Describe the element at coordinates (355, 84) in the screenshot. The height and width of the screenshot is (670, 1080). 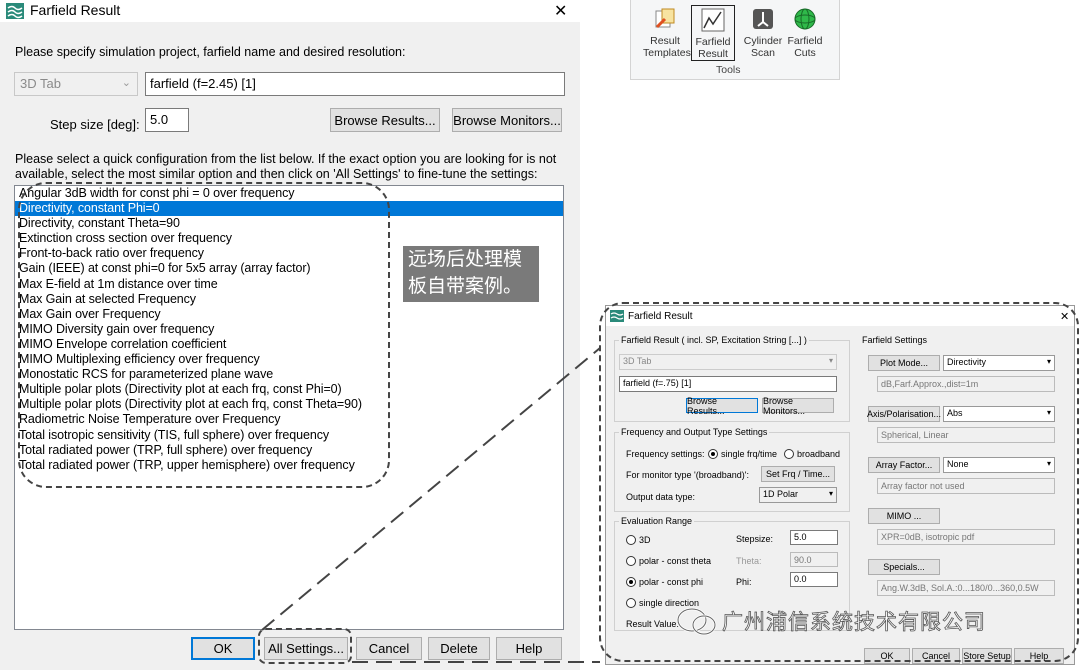
I see `farfield-name-field: farfield (f=2.45) [1]` at that location.